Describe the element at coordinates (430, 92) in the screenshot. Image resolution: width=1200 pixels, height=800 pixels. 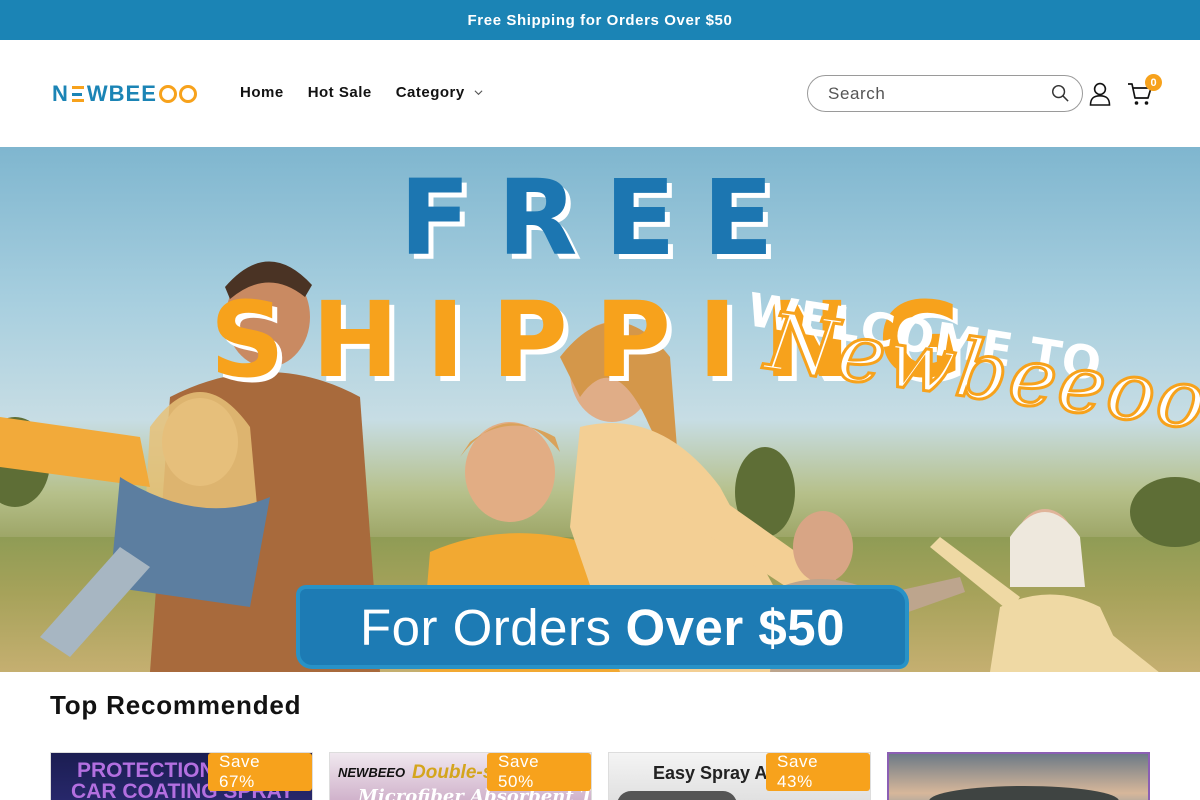
I see `nav-category-label: Category` at that location.